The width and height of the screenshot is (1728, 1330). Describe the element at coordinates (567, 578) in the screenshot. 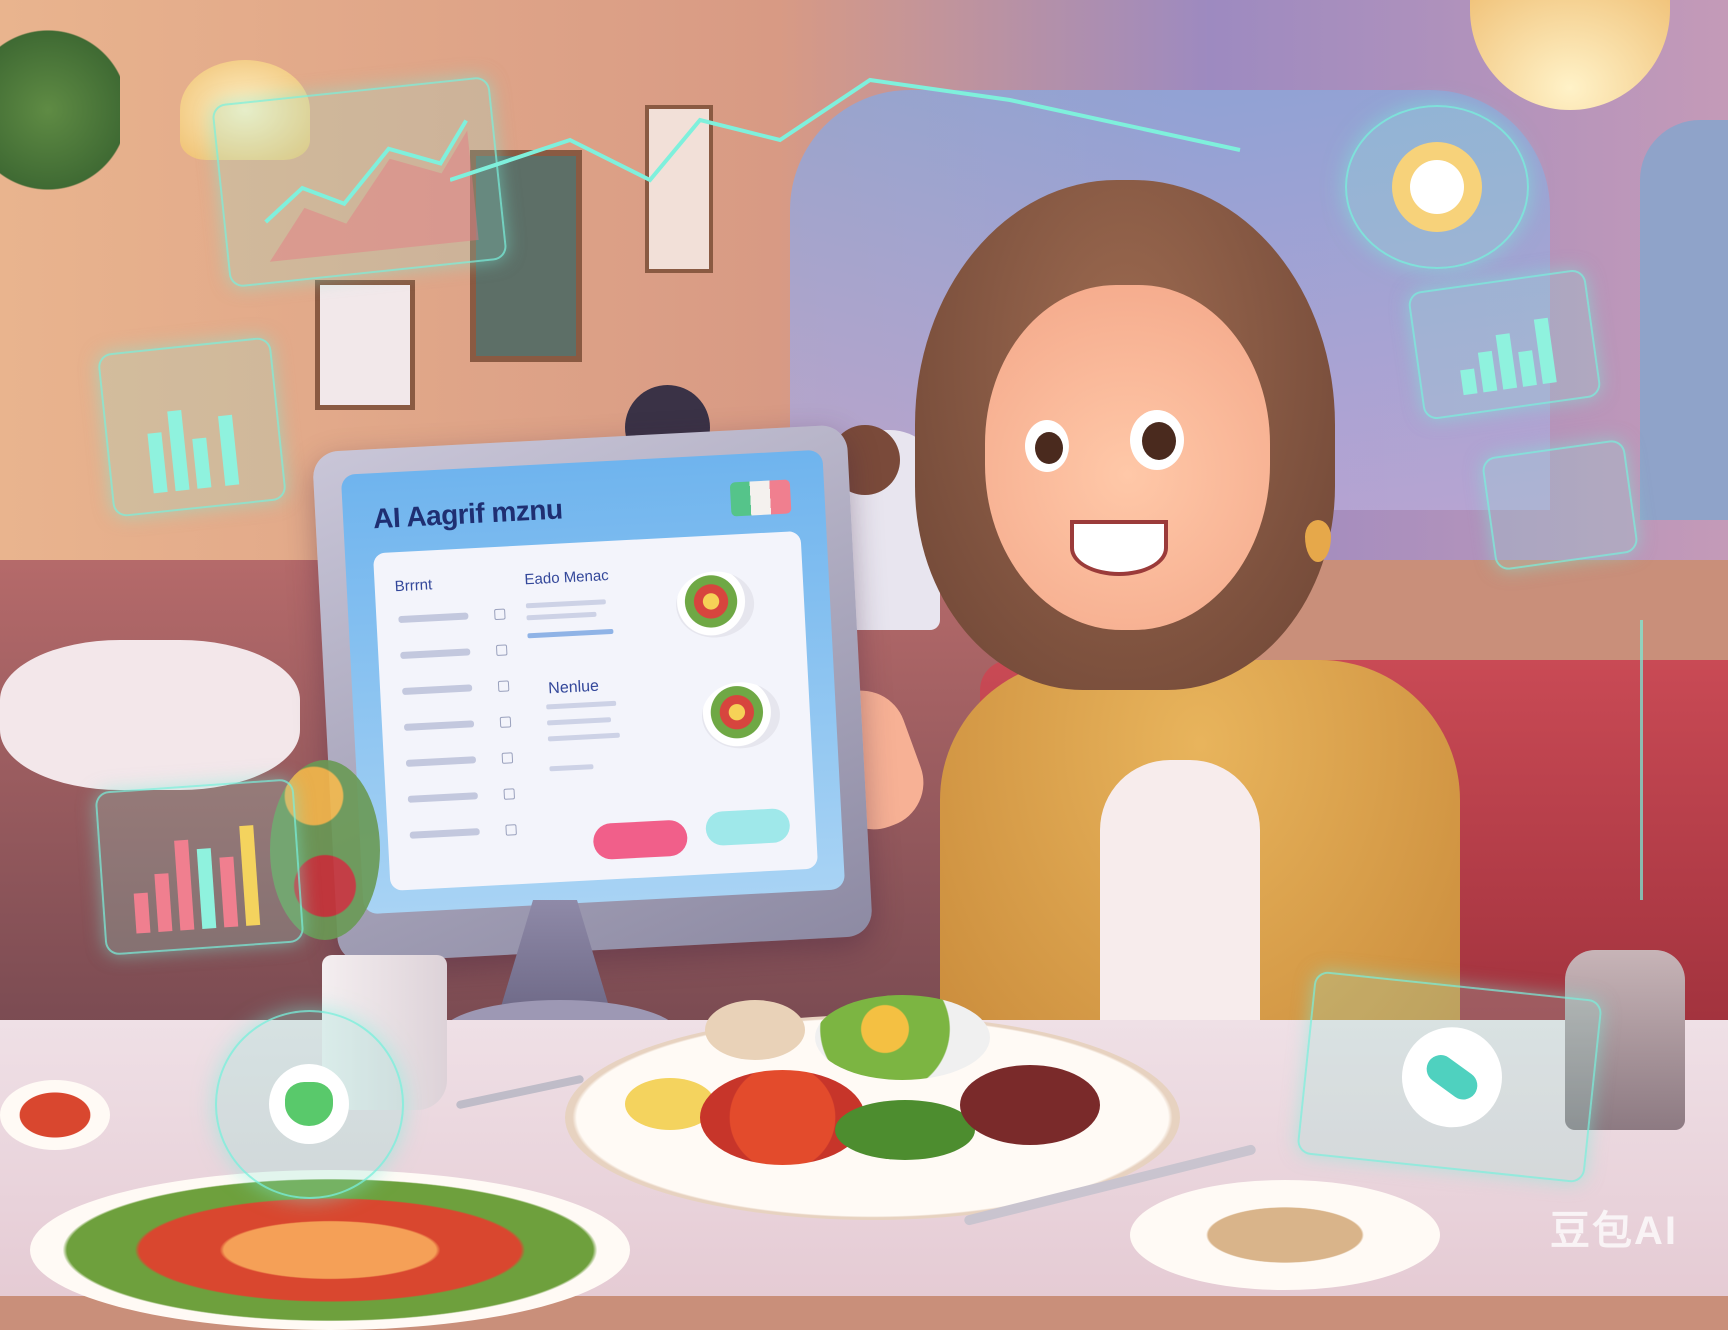

I see `menu-right-heading: Eado Menac` at that location.